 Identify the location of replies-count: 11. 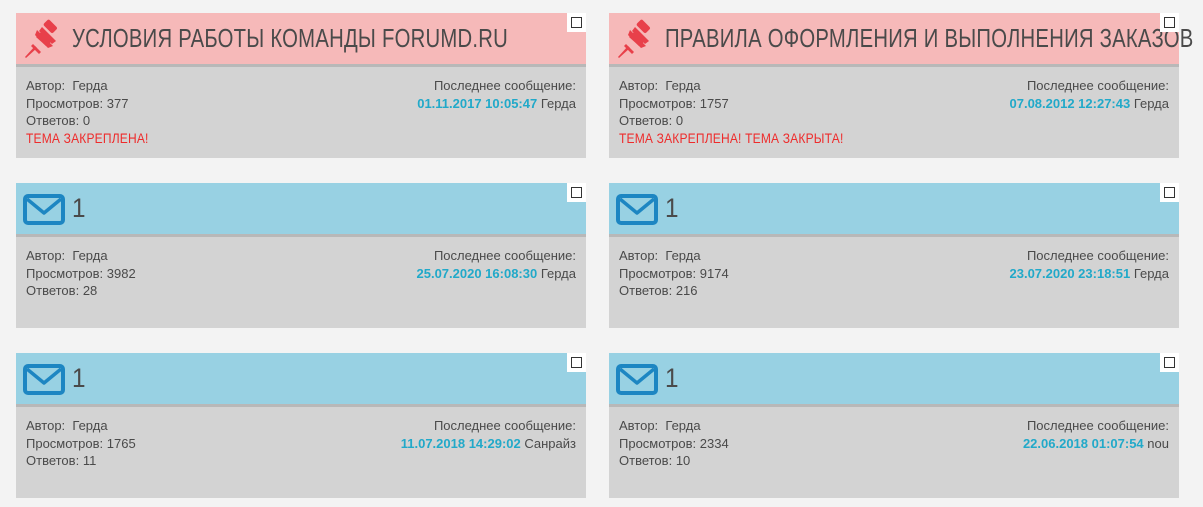
(89, 460).